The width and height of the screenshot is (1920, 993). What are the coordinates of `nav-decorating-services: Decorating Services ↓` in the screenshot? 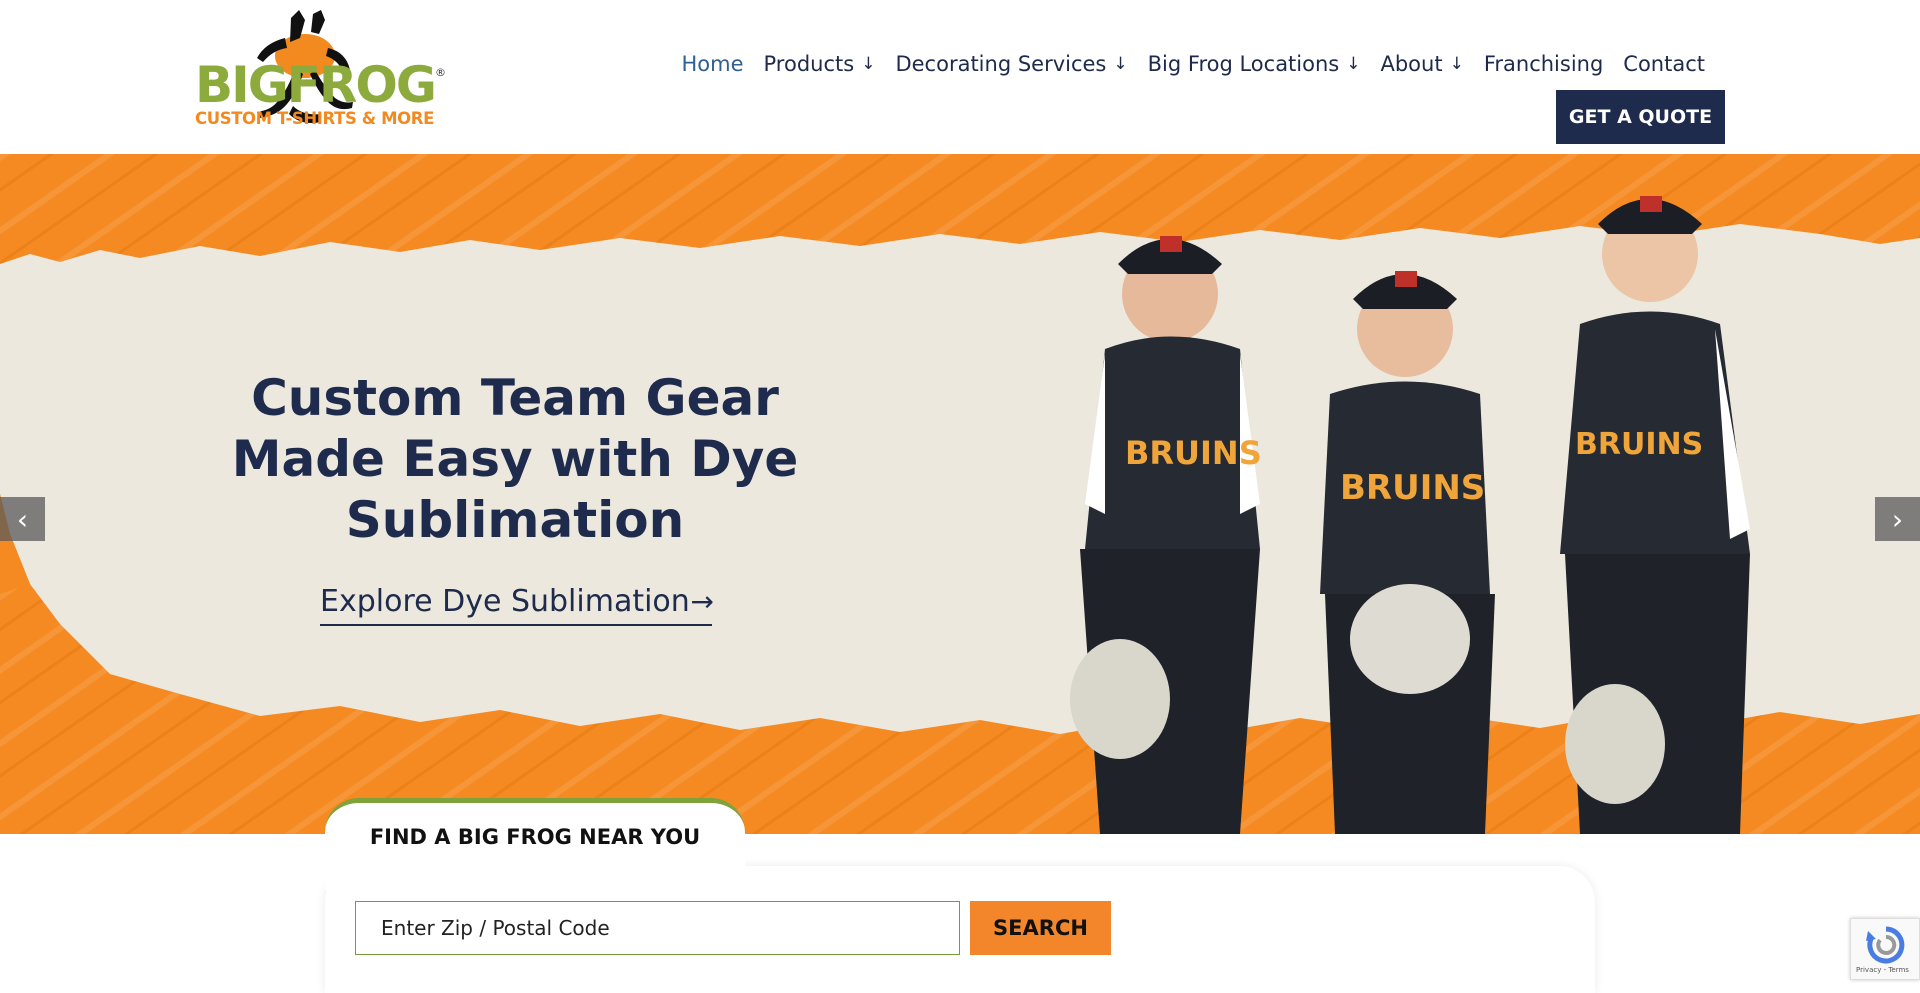 It's located at (1011, 64).